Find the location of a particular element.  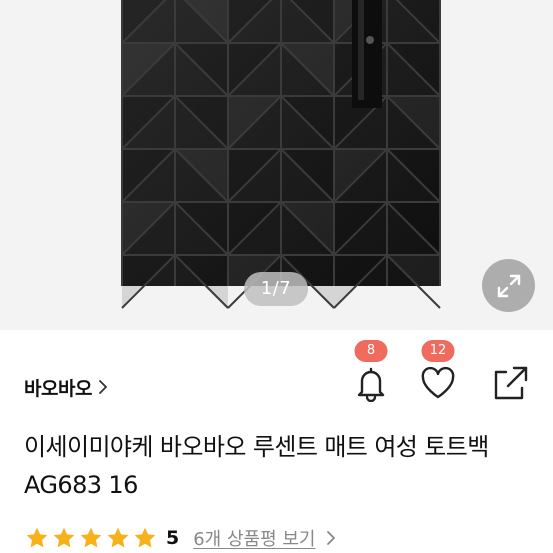

like-count-badge: 12 is located at coordinates (438, 351).